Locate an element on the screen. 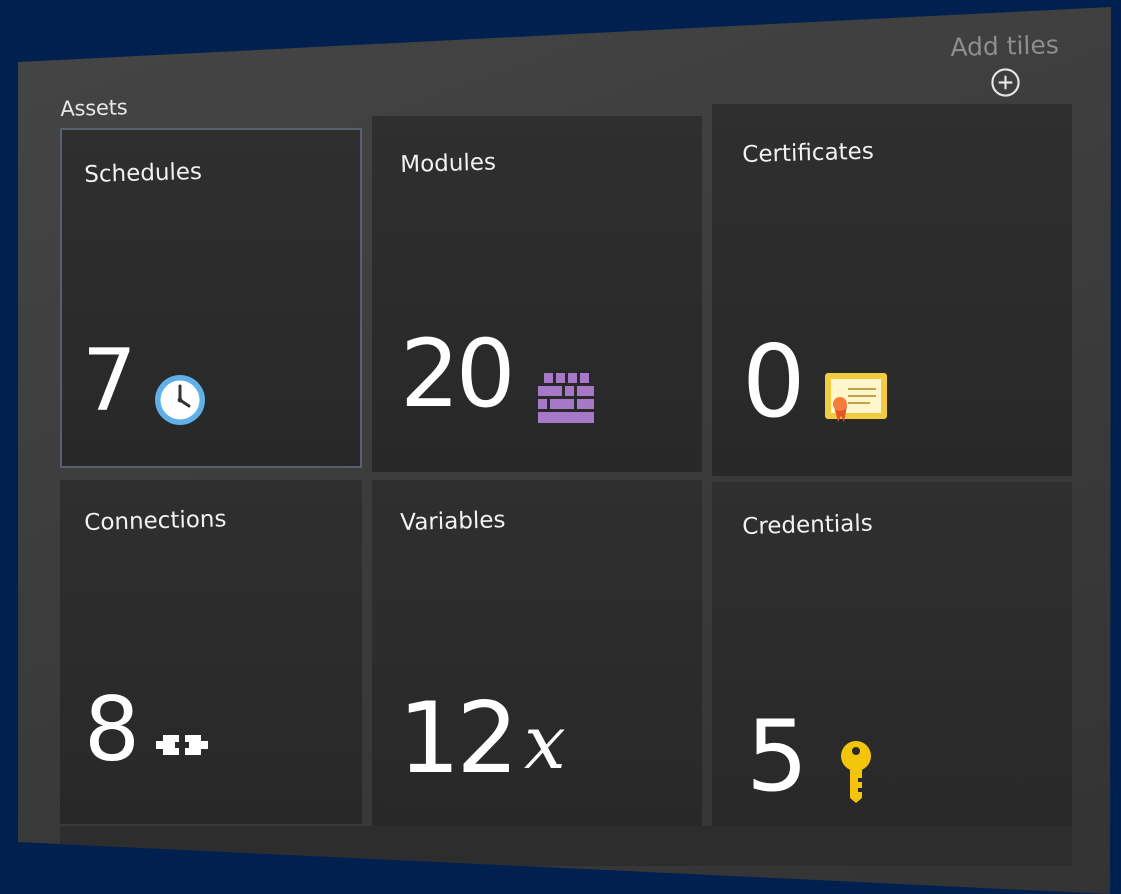 The height and width of the screenshot is (894, 1121). tile-credentials: Credentials 5 is located at coordinates (892, 669).